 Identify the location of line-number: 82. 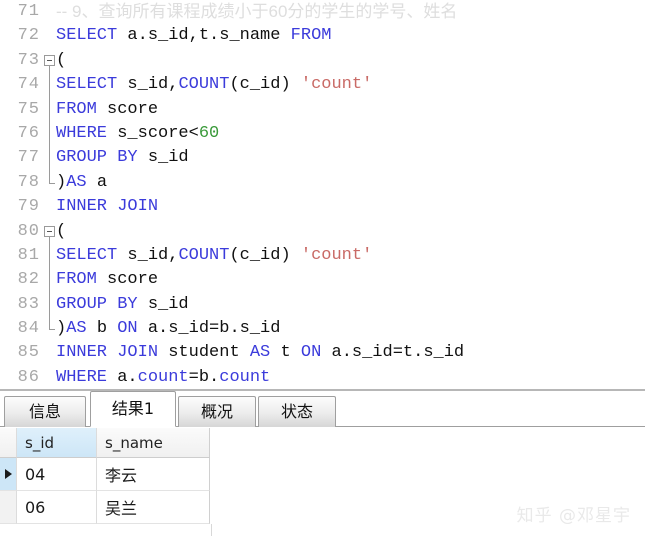
(28, 280).